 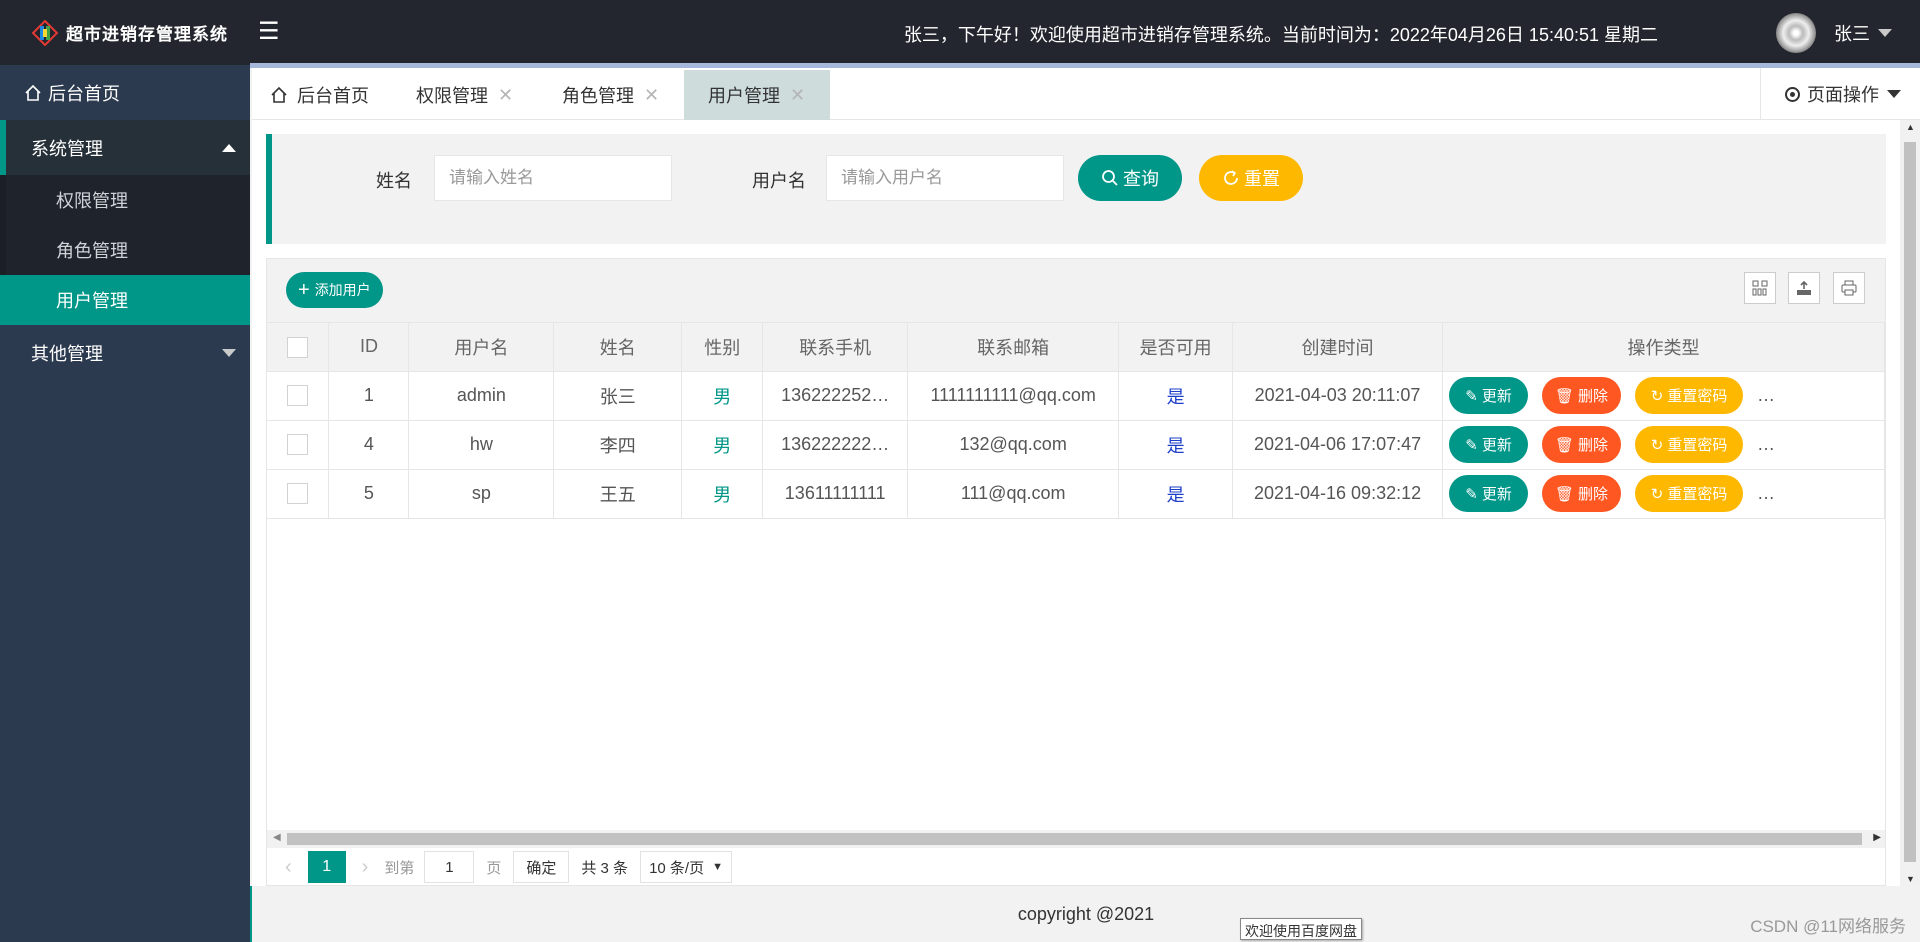 I want to click on column-header: 是否可用, so click(x=1176, y=347).